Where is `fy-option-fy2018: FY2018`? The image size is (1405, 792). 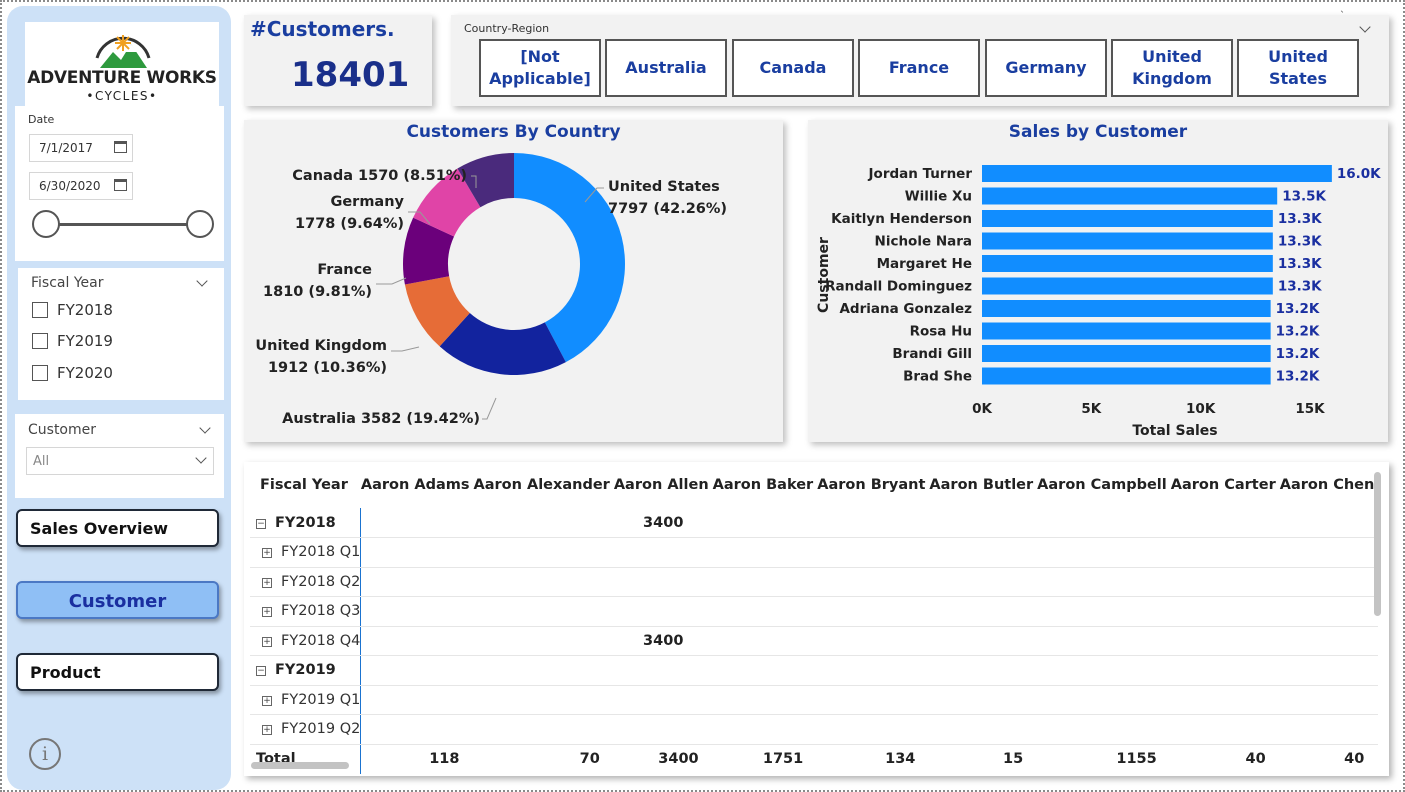 fy-option-fy2018: FY2018 is located at coordinates (72, 311).